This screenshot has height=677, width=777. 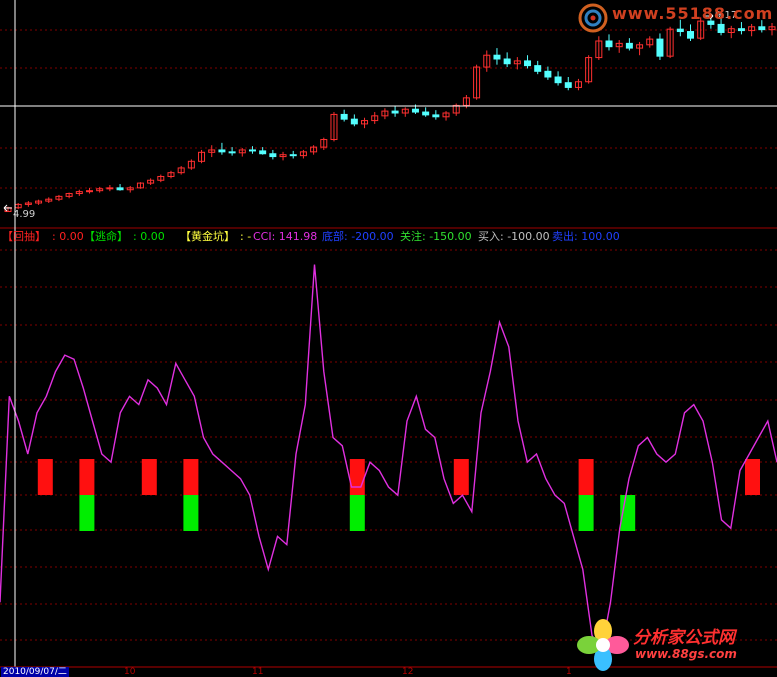 I want to click on 55188-logo-icon, so click(x=593, y=18).